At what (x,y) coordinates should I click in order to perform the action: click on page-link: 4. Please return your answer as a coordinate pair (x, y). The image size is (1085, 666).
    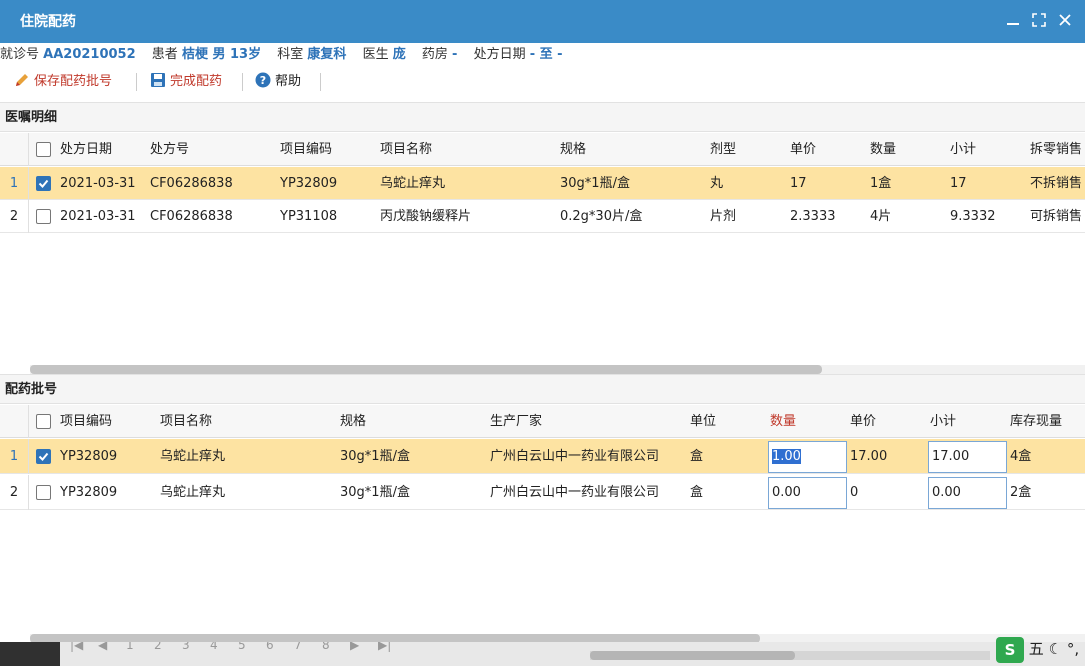
    Looking at the image, I should click on (224, 646).